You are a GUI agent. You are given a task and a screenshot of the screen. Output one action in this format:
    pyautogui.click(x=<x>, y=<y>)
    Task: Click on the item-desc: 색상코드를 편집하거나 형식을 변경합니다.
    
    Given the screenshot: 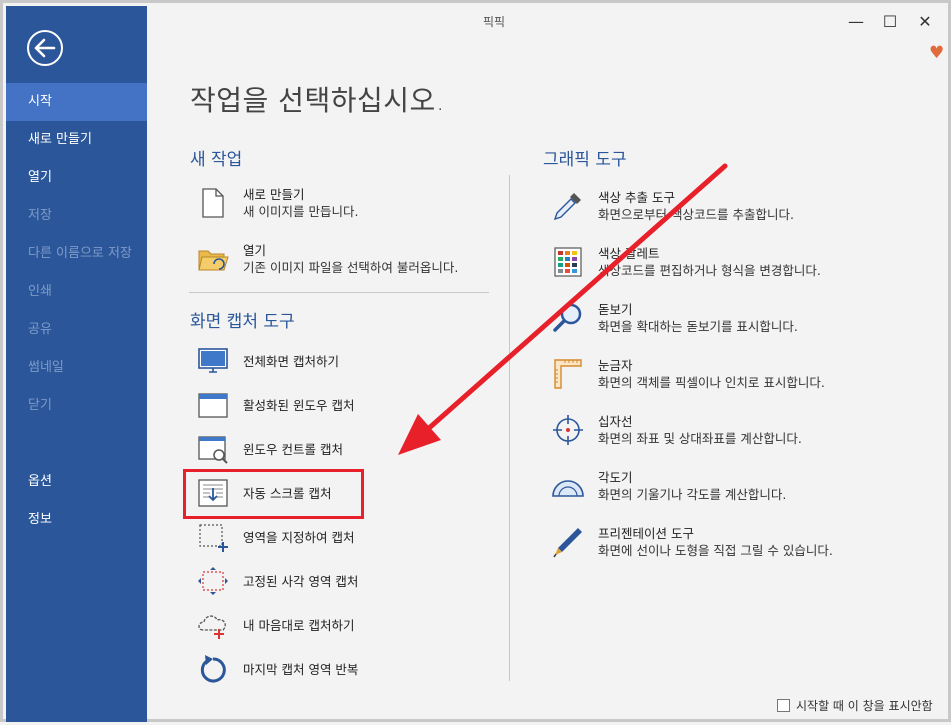 What is the action you would take?
    pyautogui.click(x=709, y=270)
    